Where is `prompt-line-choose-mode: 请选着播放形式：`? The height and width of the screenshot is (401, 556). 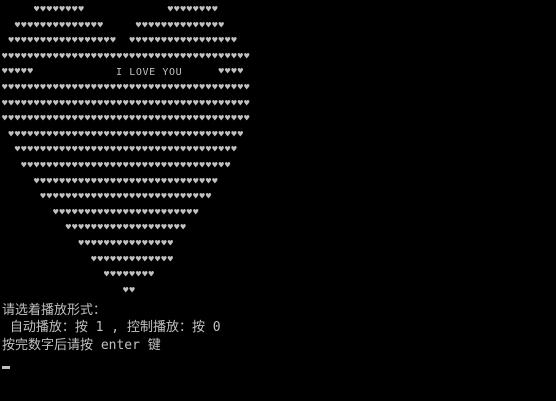
prompt-line-choose-mode: 请选着播放形式： is located at coordinates (54, 310).